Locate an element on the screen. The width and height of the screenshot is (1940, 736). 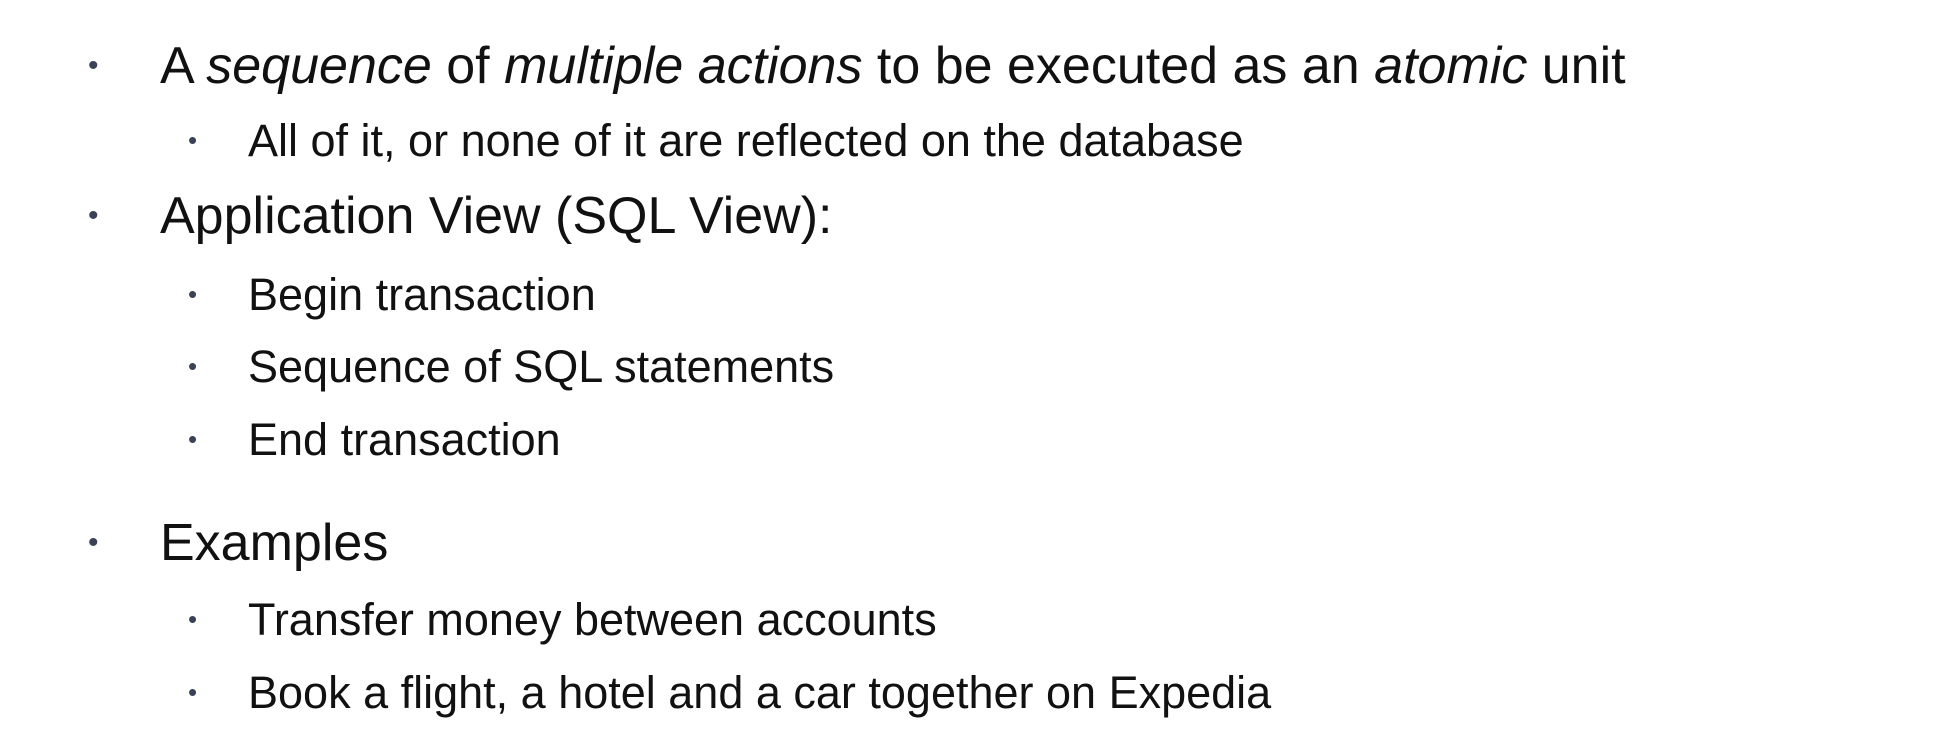
sub-bullet-sql-statements: • Sequence of SQL statements is located at coordinates (417, 366).